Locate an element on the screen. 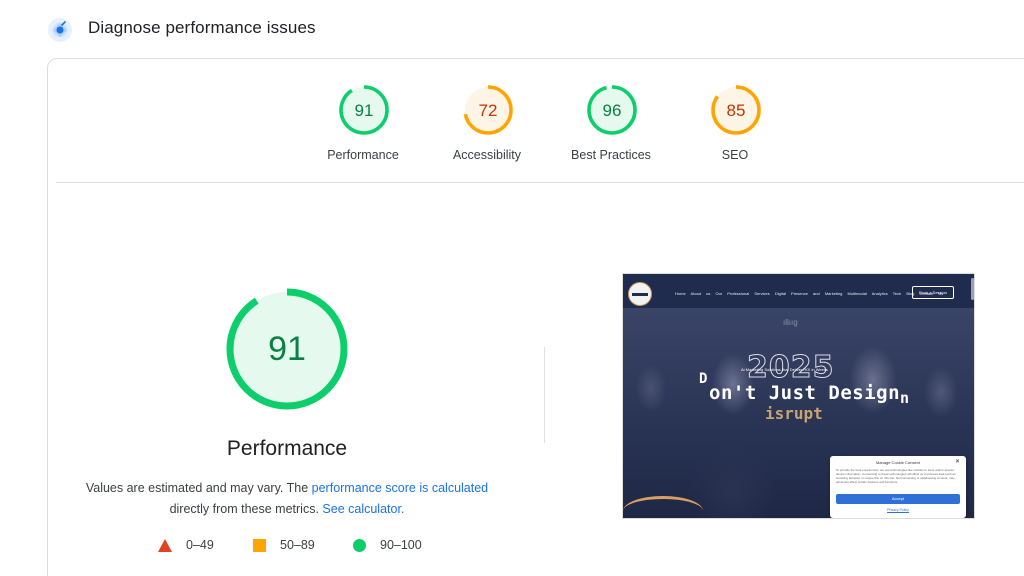  gauge-ring: 72 is located at coordinates (488, 110).